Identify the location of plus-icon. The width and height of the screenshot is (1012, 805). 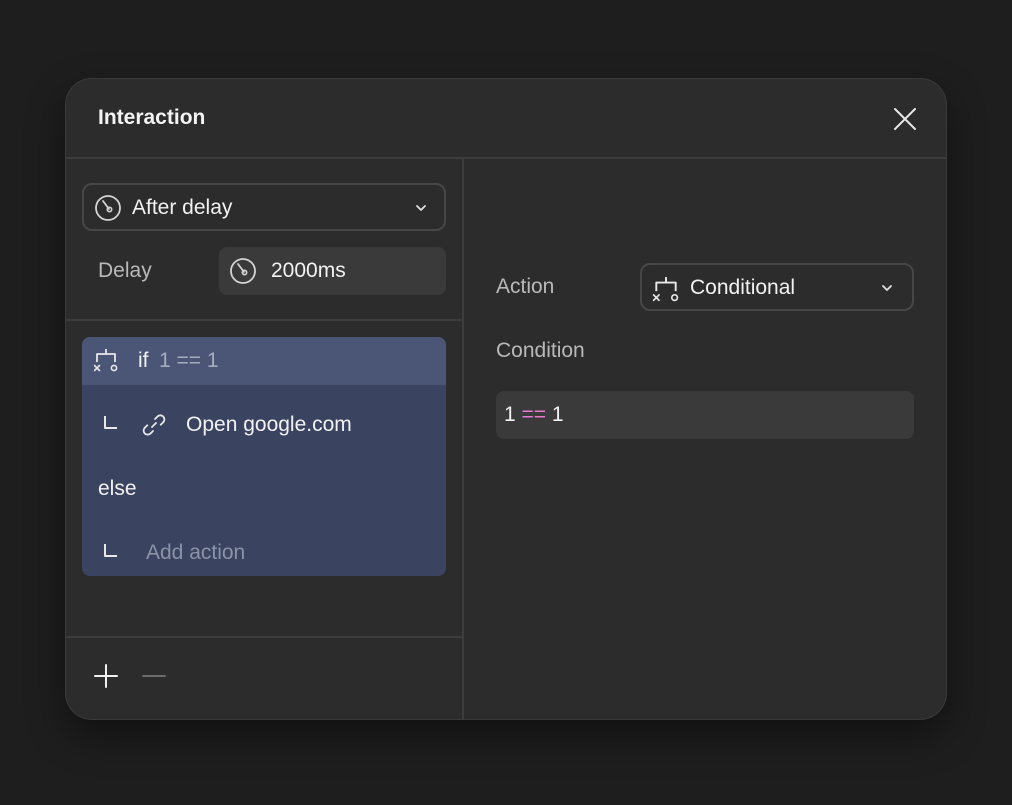
(106, 676).